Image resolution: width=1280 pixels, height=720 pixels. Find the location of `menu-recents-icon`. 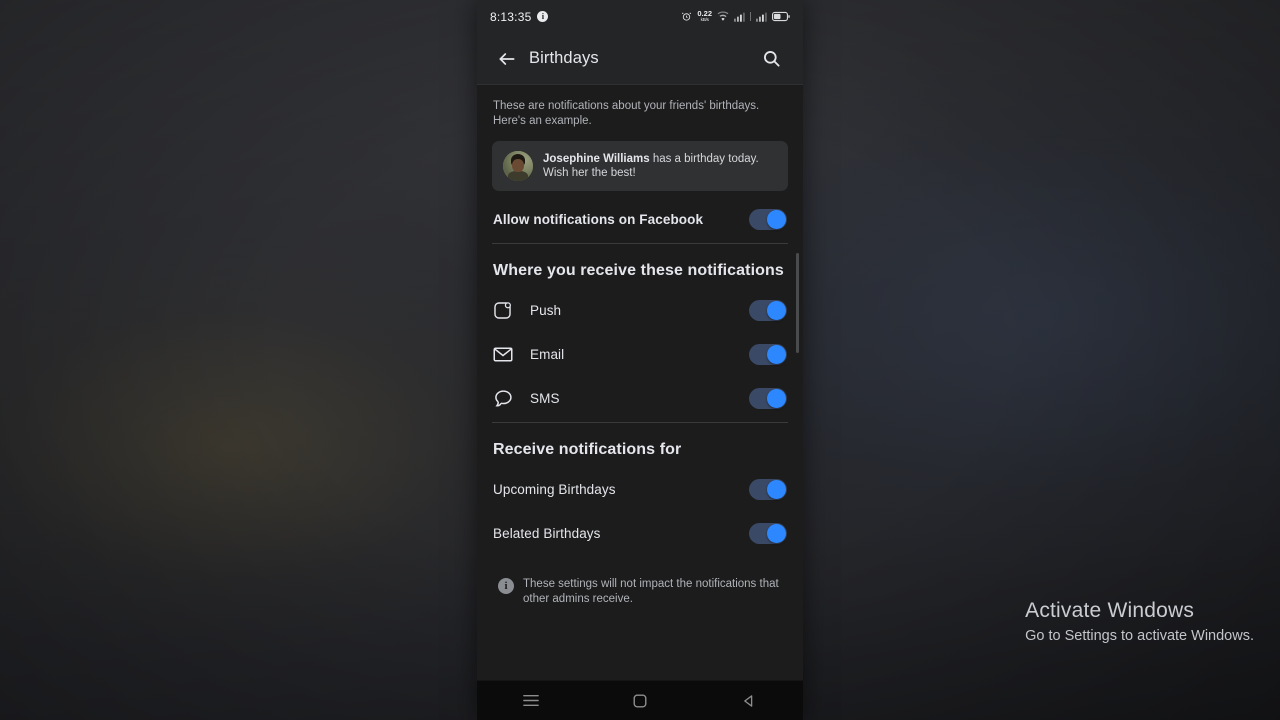

menu-recents-icon is located at coordinates (531, 700).